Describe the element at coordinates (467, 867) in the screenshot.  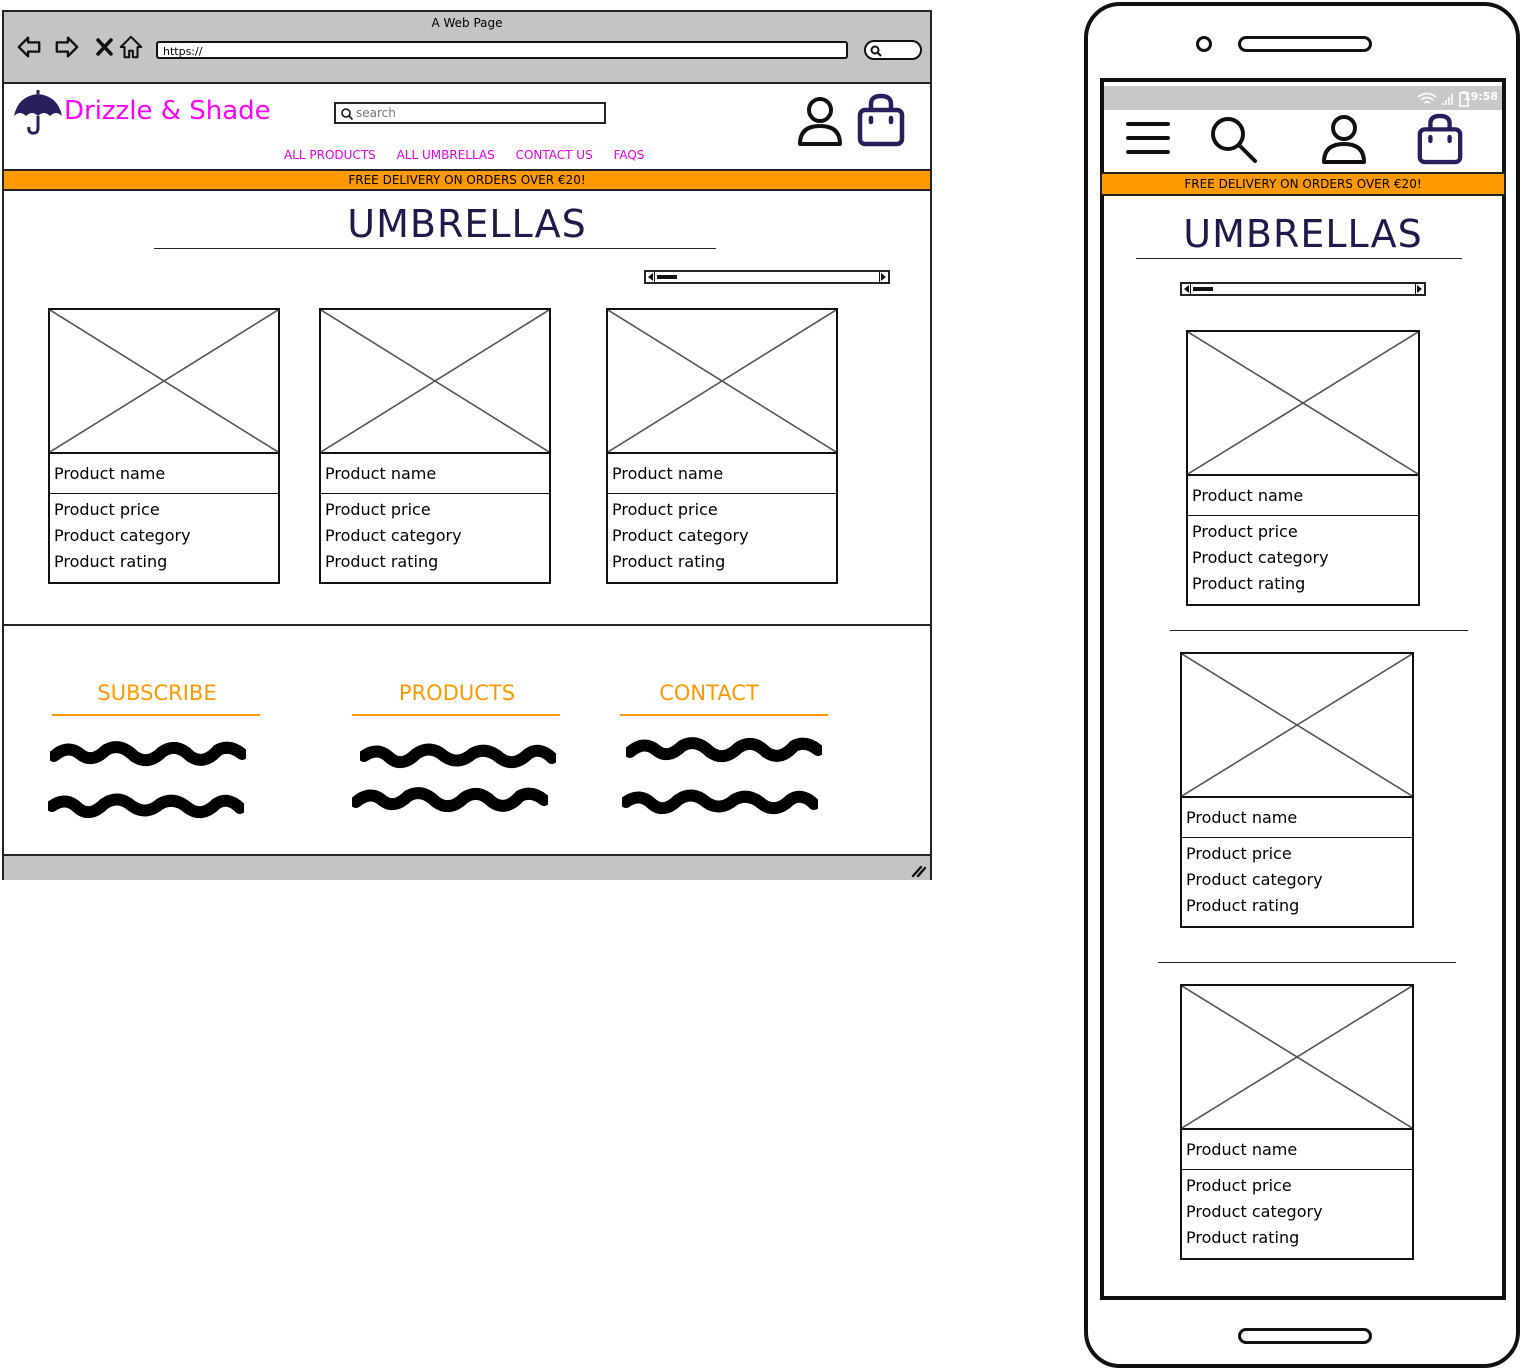
I see `browser-status-bar` at that location.